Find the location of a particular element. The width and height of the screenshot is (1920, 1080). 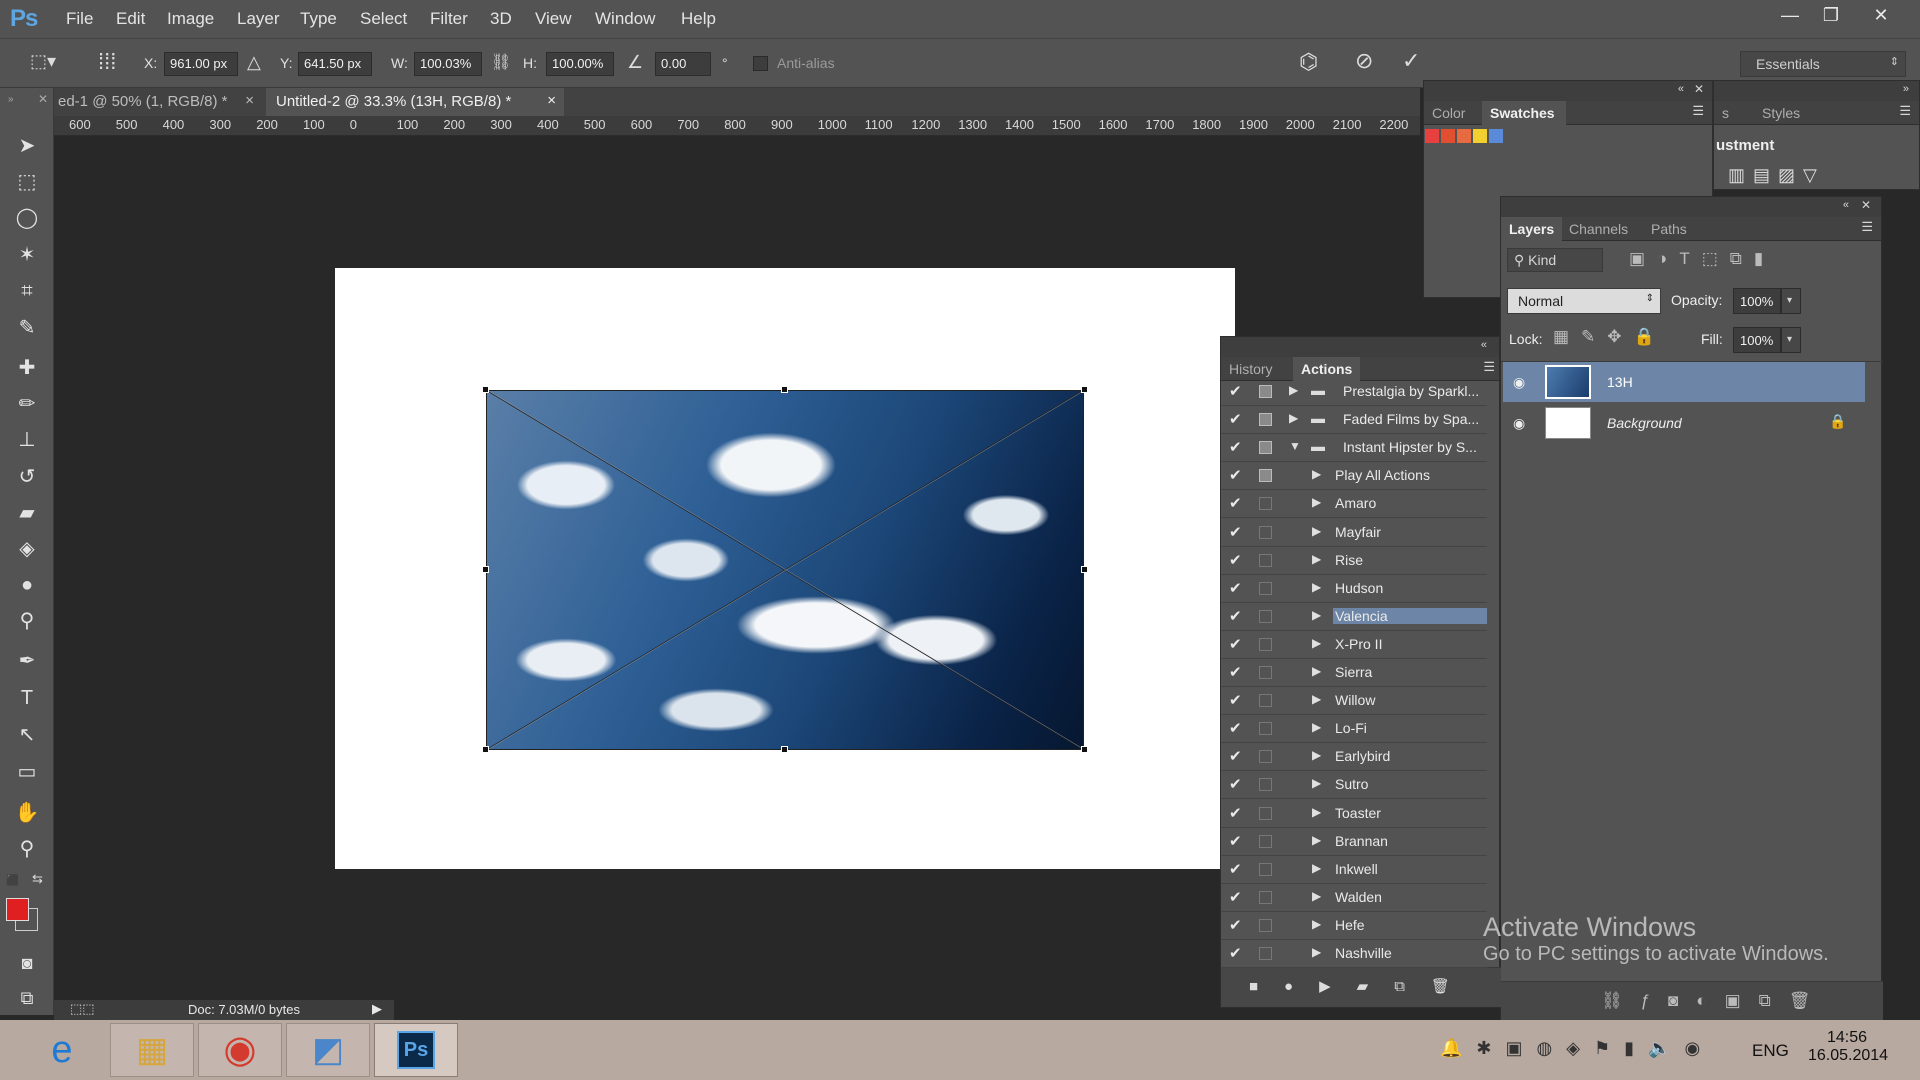

language-indicator: ENG is located at coordinates (1770, 1051).